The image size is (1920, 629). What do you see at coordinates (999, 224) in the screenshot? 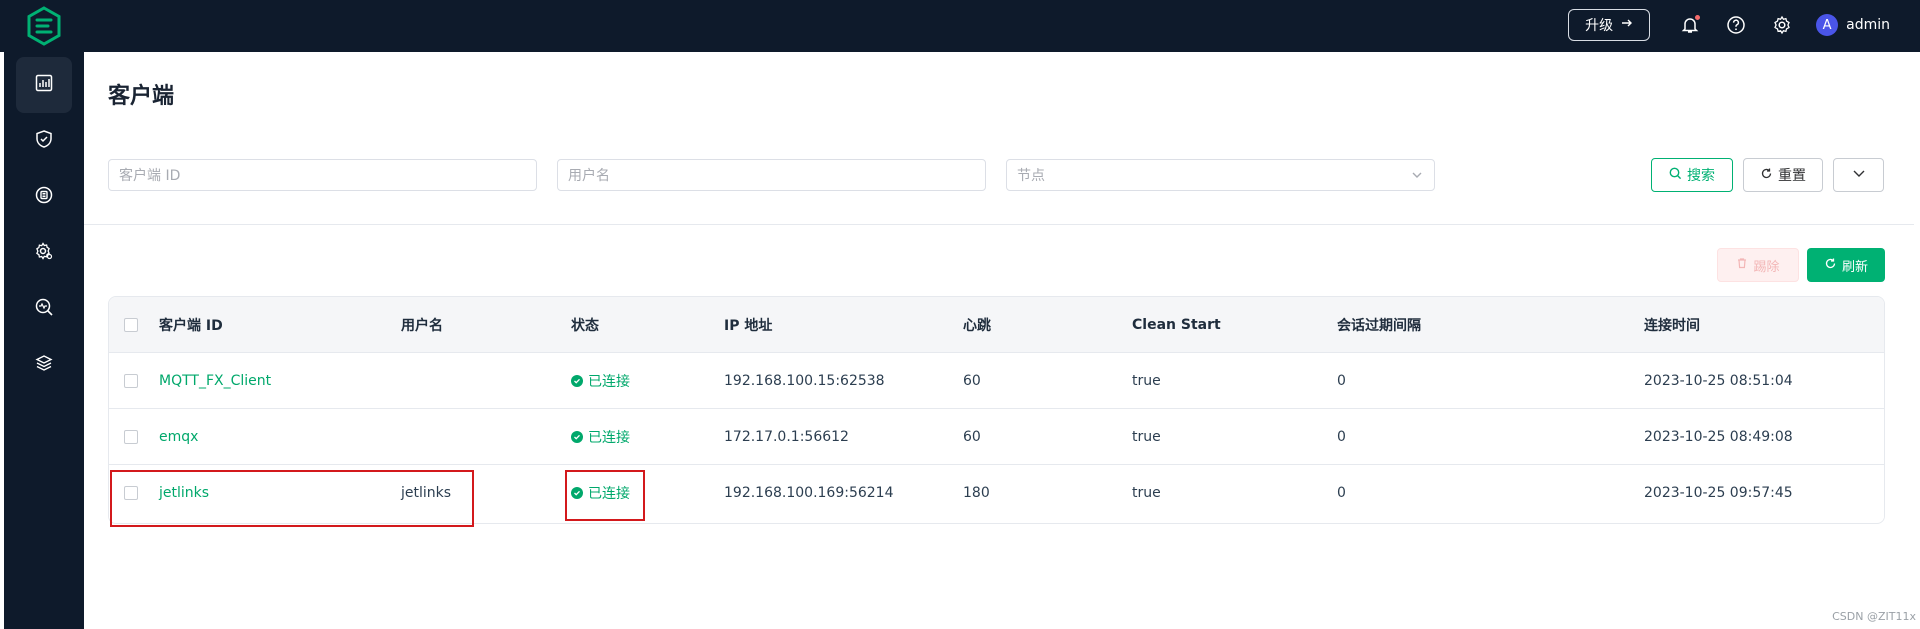
I see `divider` at bounding box center [999, 224].